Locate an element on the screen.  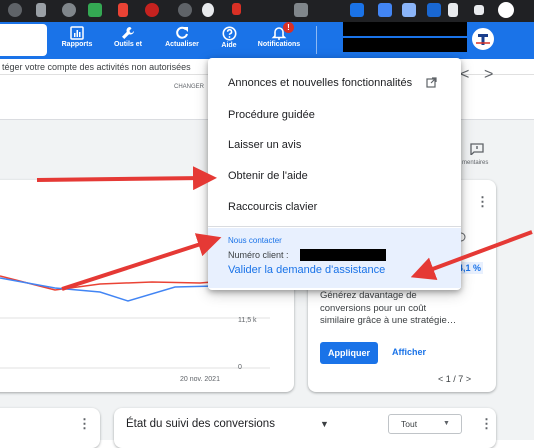
menu-item-announcements: Annonces et nouvelles fonctionnalités is located at coordinates (338, 83).